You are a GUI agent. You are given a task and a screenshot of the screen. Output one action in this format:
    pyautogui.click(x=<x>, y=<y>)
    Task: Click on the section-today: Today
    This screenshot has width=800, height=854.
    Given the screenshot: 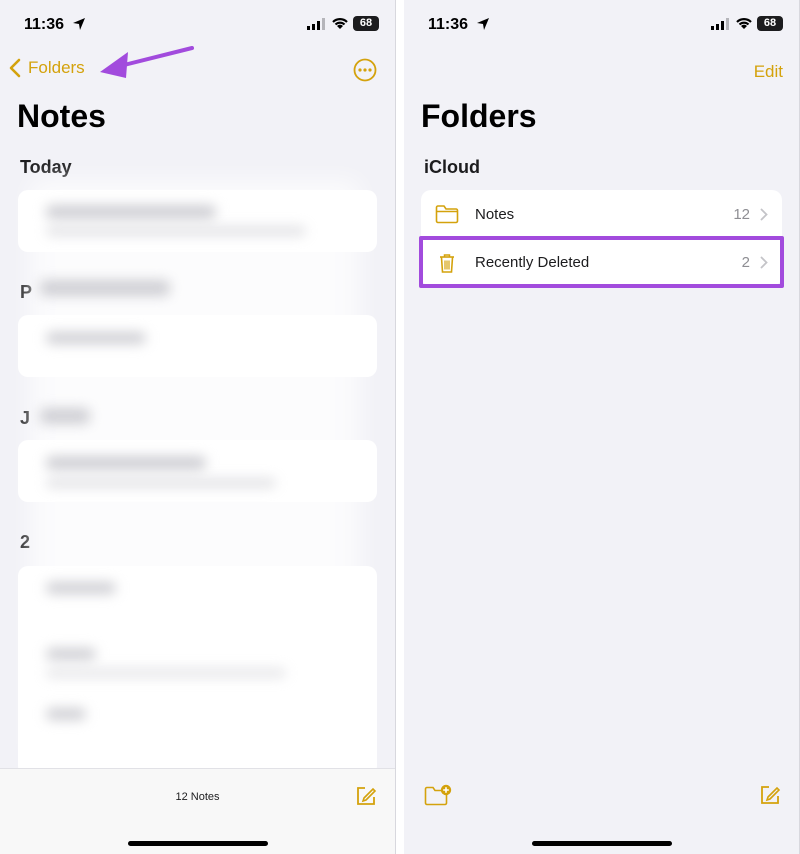 What is the action you would take?
    pyautogui.click(x=46, y=167)
    